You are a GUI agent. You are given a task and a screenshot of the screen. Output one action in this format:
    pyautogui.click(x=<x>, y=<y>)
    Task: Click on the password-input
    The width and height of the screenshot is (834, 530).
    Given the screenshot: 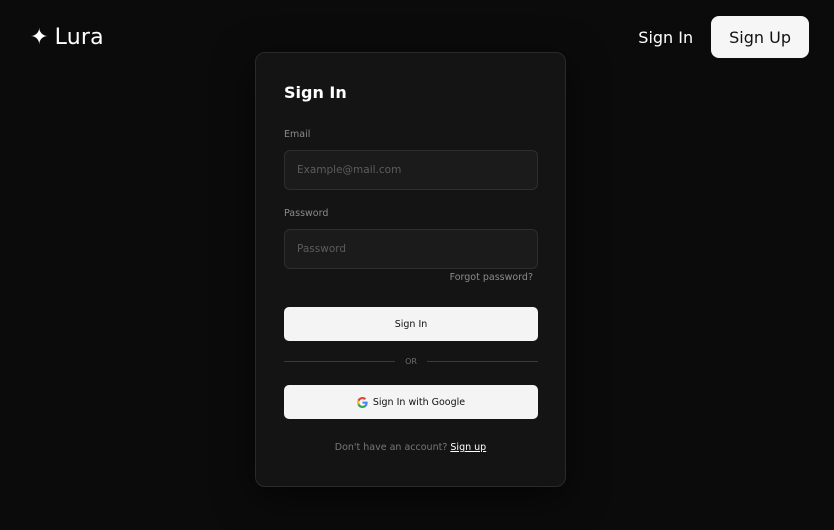 What is the action you would take?
    pyautogui.click(x=411, y=249)
    